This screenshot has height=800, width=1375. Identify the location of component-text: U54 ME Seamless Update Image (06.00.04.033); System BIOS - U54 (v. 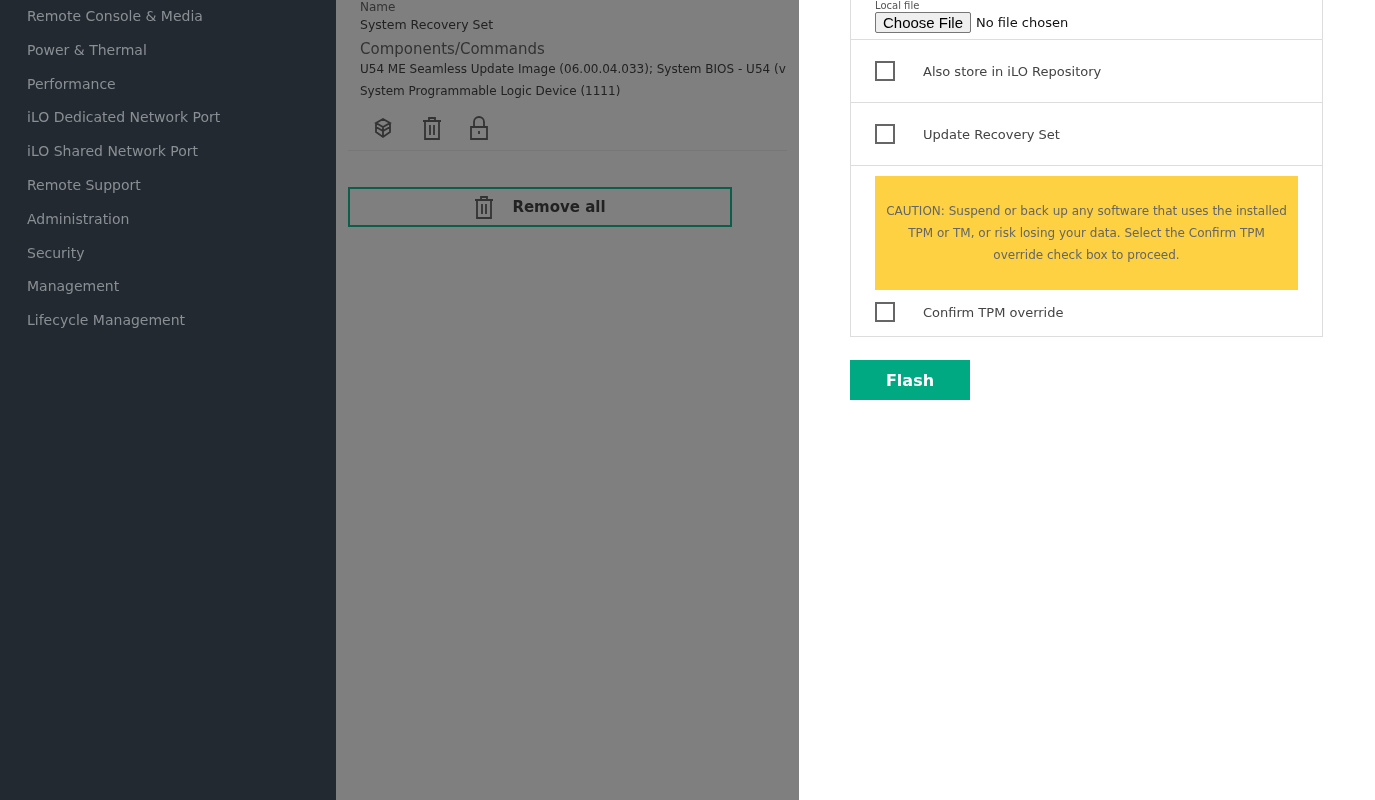
(573, 69).